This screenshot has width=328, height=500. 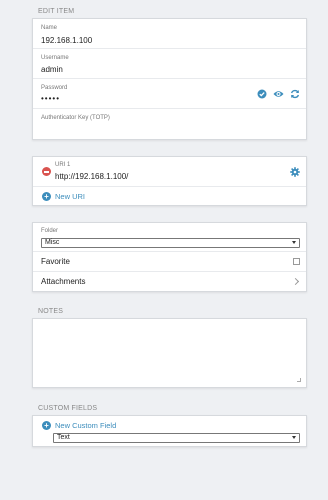 I want to click on eye-icon, so click(x=278, y=94).